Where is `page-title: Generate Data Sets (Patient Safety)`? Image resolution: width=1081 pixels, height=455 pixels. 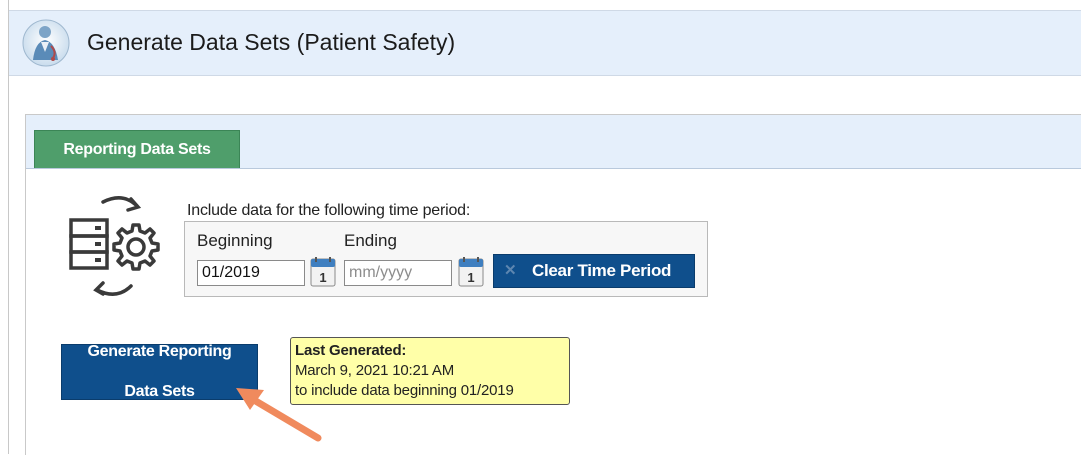 page-title: Generate Data Sets (Patient Safety) is located at coordinates (271, 42).